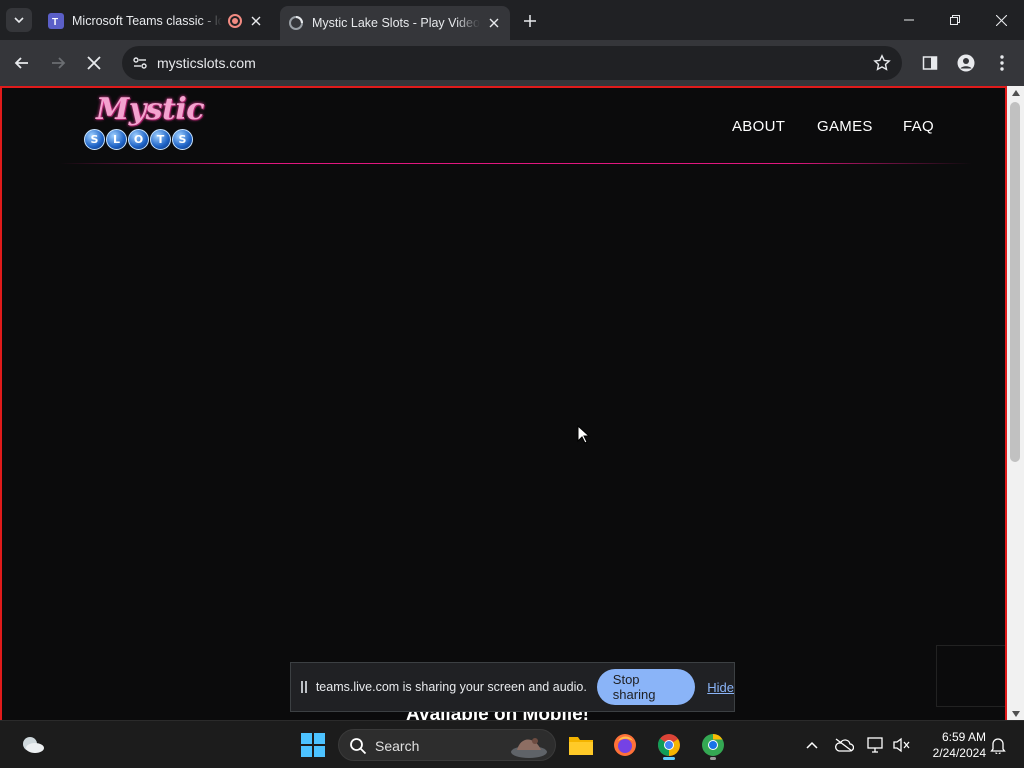 This screenshot has width=1024, height=768. I want to click on windows-taskbar: Search 6:59 AM 2/24/2024, so click(512, 744).